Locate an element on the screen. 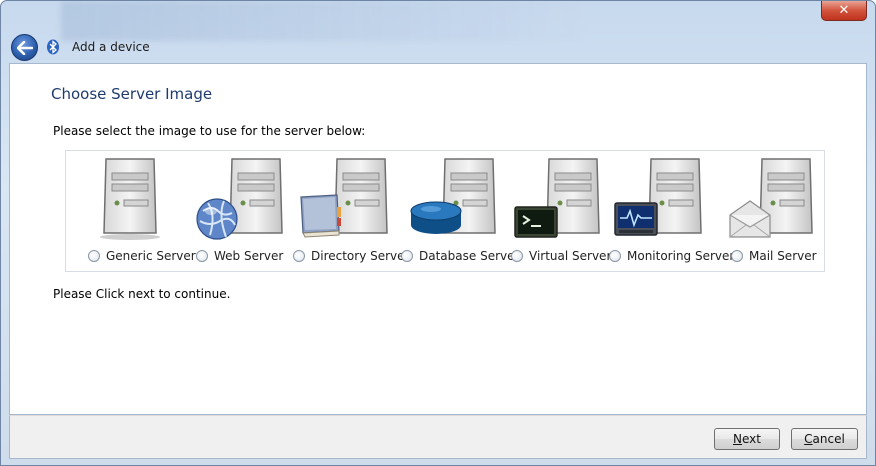  generic-server-choice: Generic Server is located at coordinates (142, 256).